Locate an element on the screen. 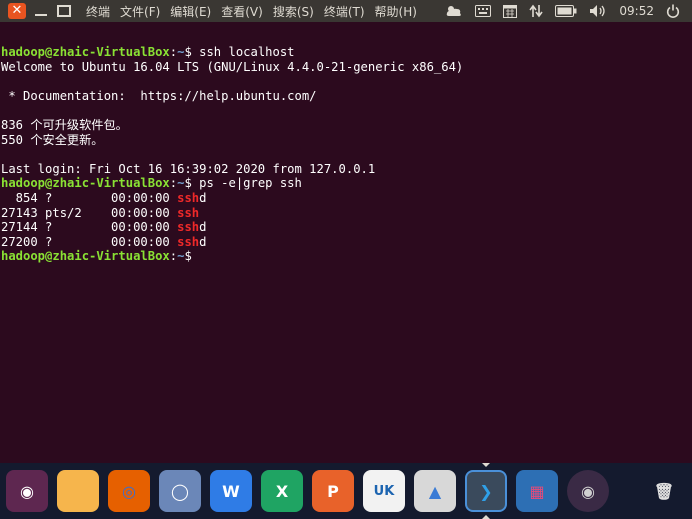 Image resolution: width=692 pixels, height=519 pixels. ubuntu-launcher-icon: ◉ is located at coordinates (27, 491).